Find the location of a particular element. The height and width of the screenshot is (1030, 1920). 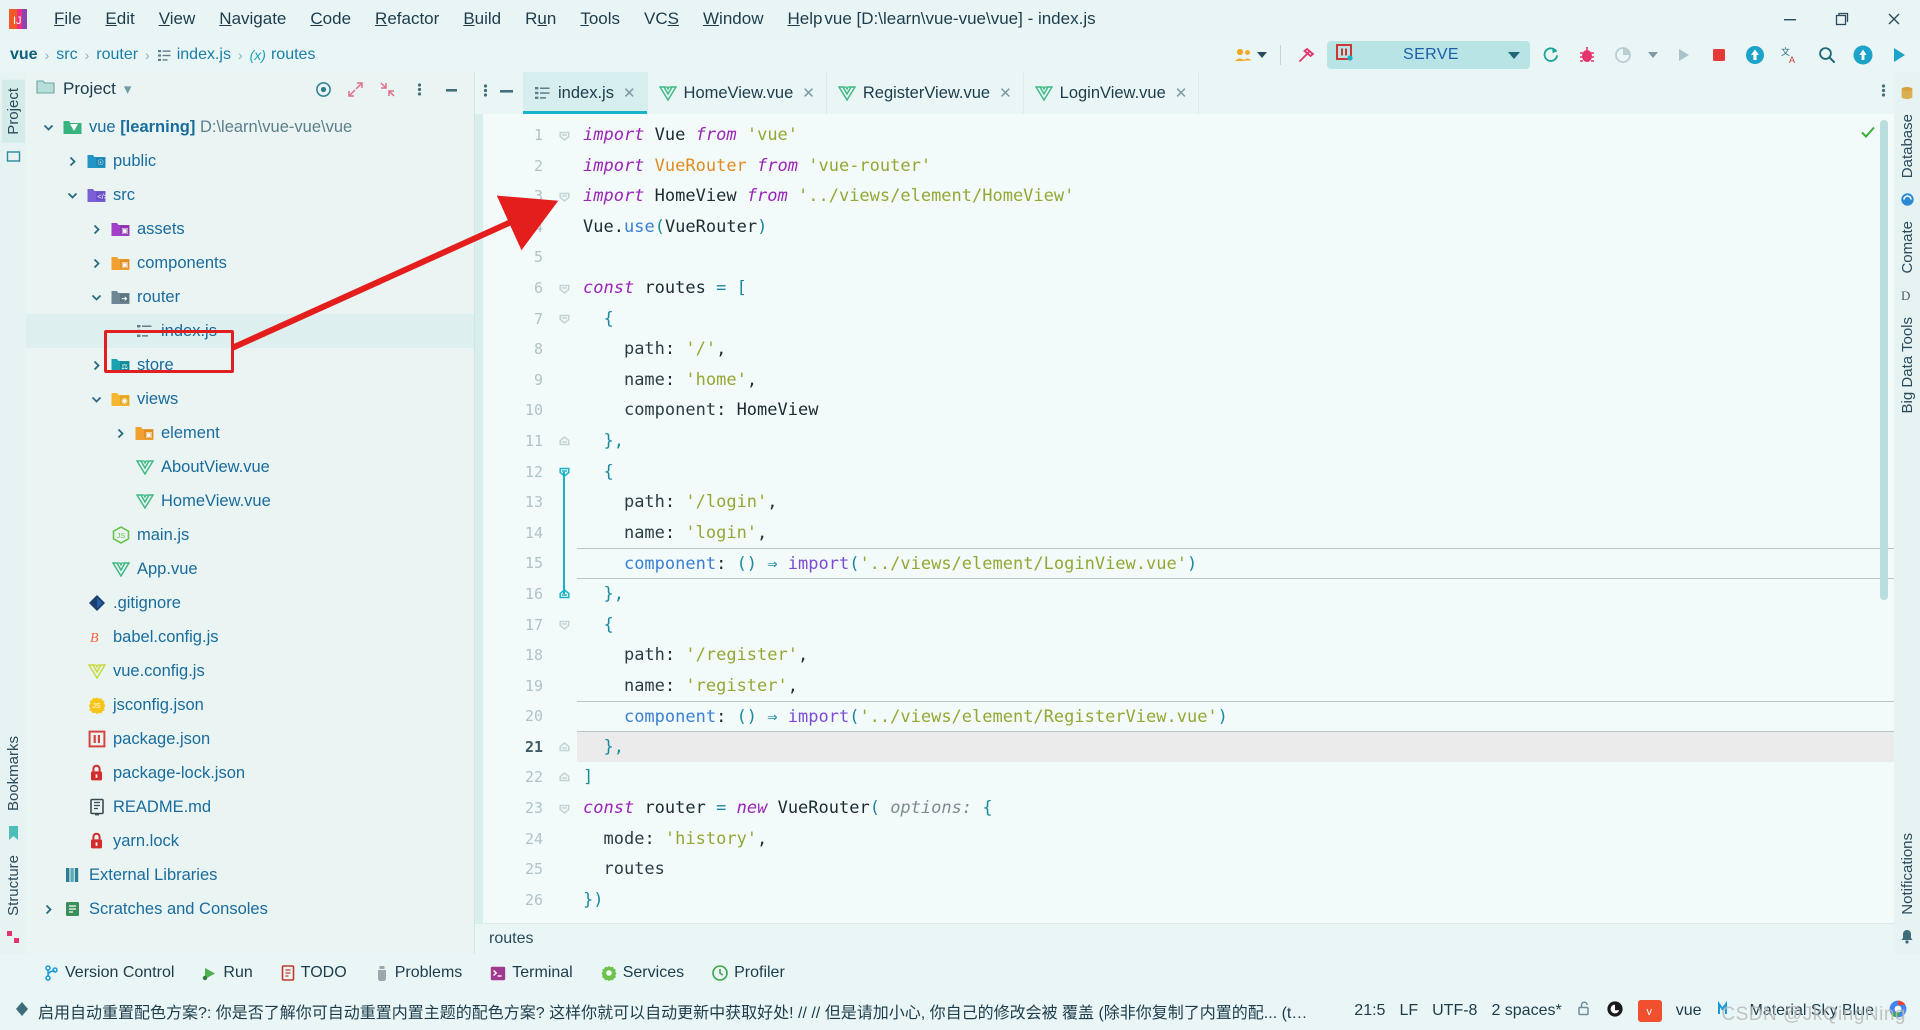

build-hammer-icon is located at coordinates (1306, 55).